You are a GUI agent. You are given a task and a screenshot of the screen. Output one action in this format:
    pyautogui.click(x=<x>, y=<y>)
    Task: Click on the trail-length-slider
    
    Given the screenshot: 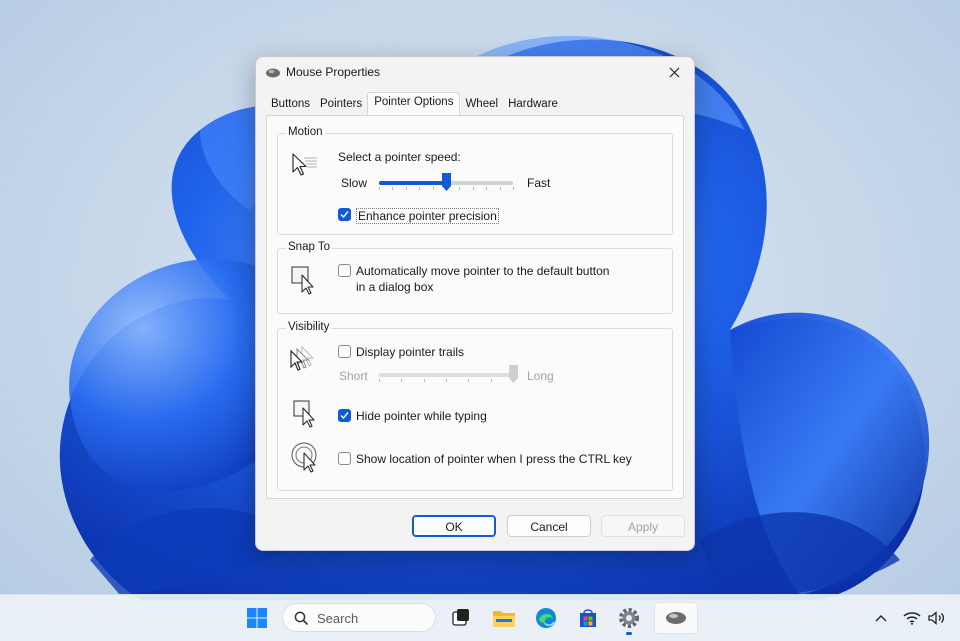 What is the action you would take?
    pyautogui.click(x=446, y=375)
    